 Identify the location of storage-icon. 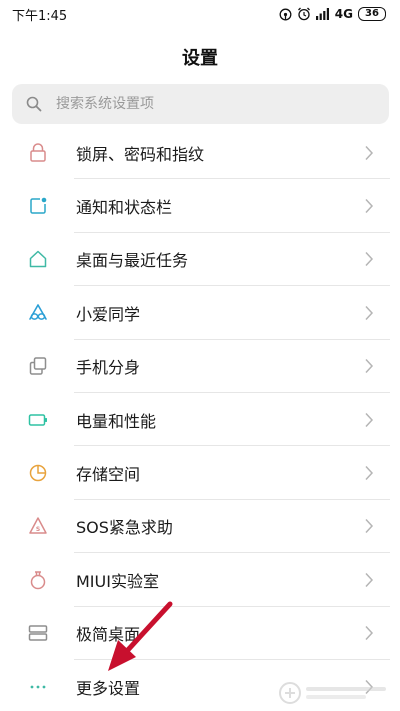
(38, 473).